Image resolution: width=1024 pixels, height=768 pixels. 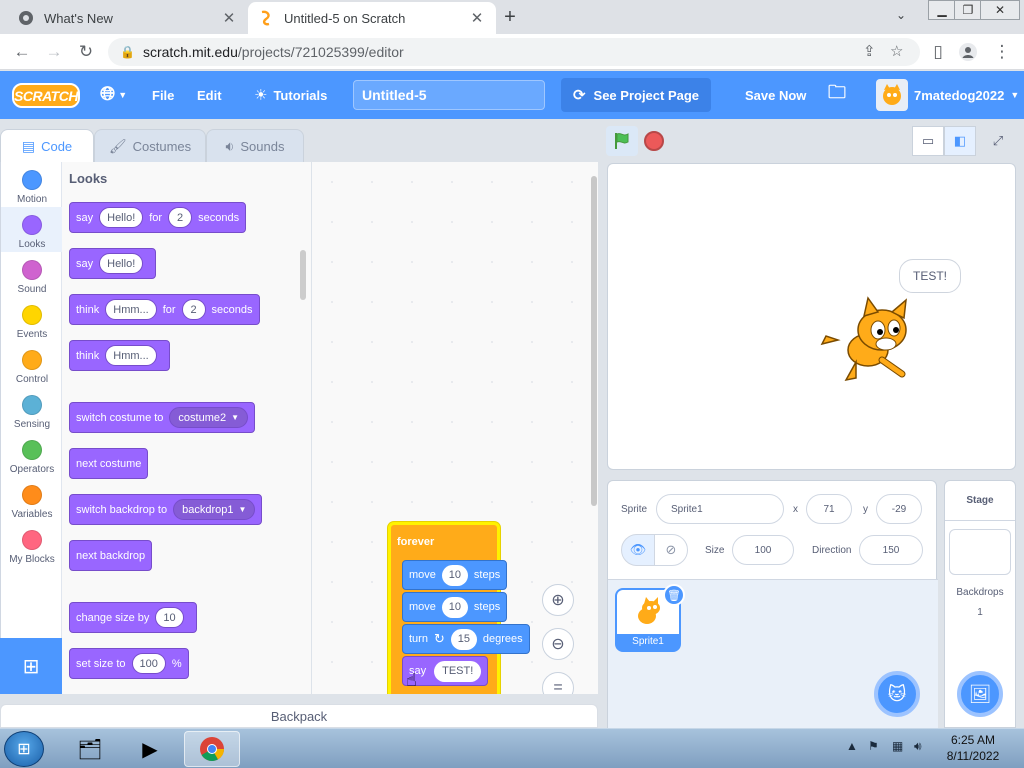 I want to click on category-operators: Operators, so click(x=32, y=454).